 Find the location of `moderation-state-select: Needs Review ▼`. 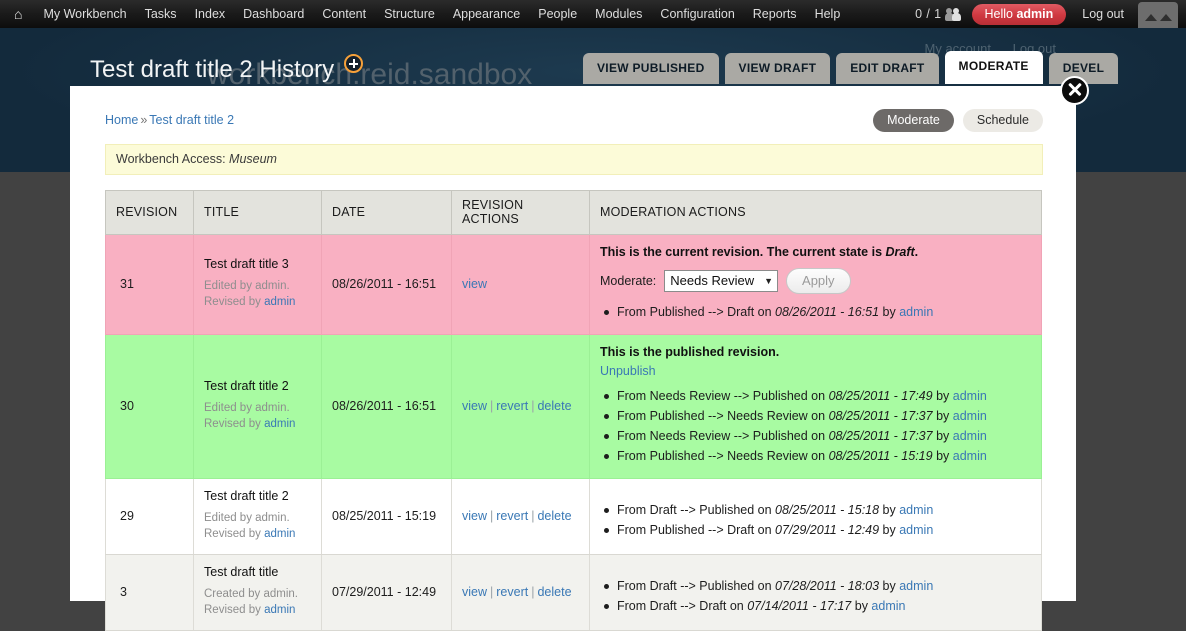

moderation-state-select: Needs Review ▼ is located at coordinates (721, 281).